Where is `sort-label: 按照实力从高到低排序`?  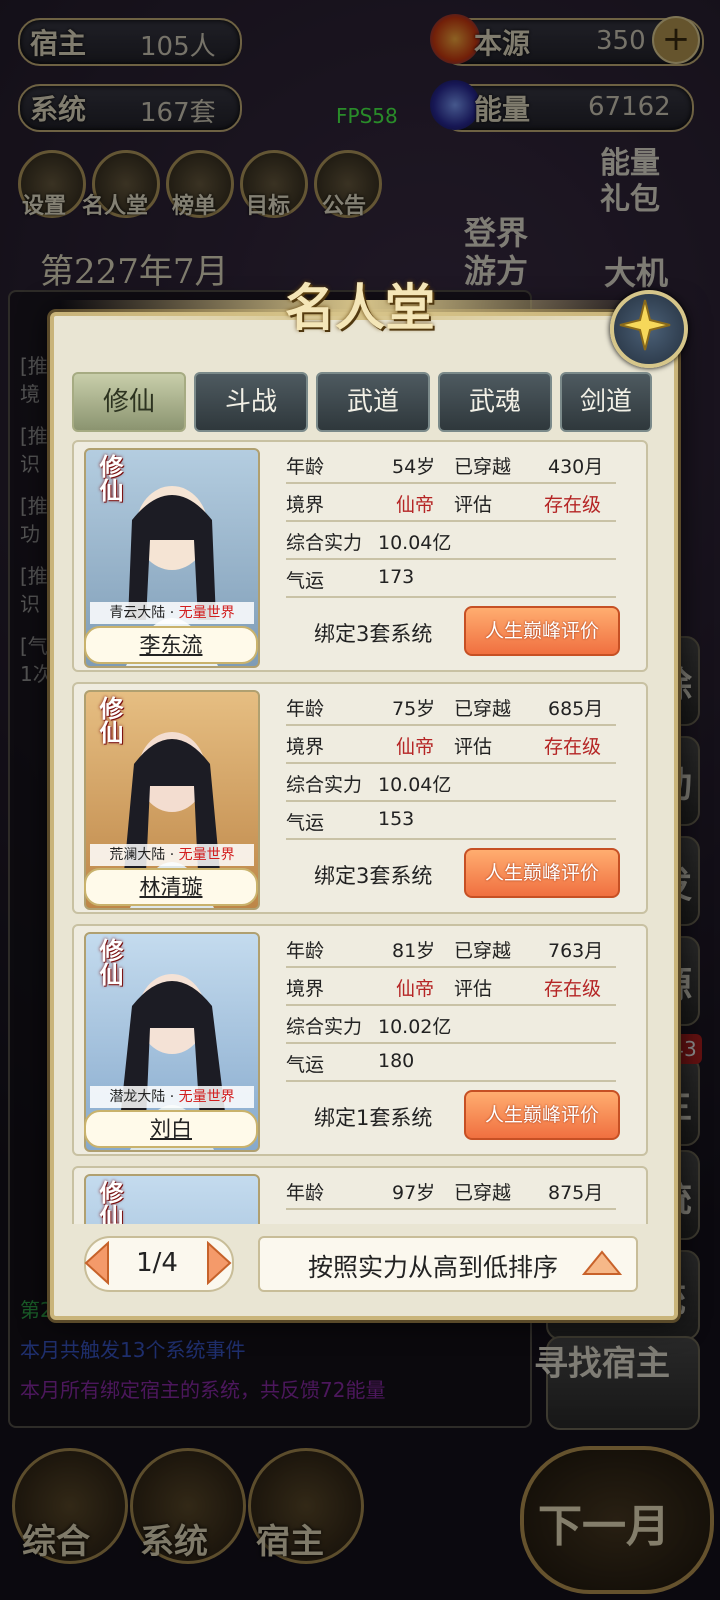 sort-label: 按照实力从高到低排序 is located at coordinates (433, 1267).